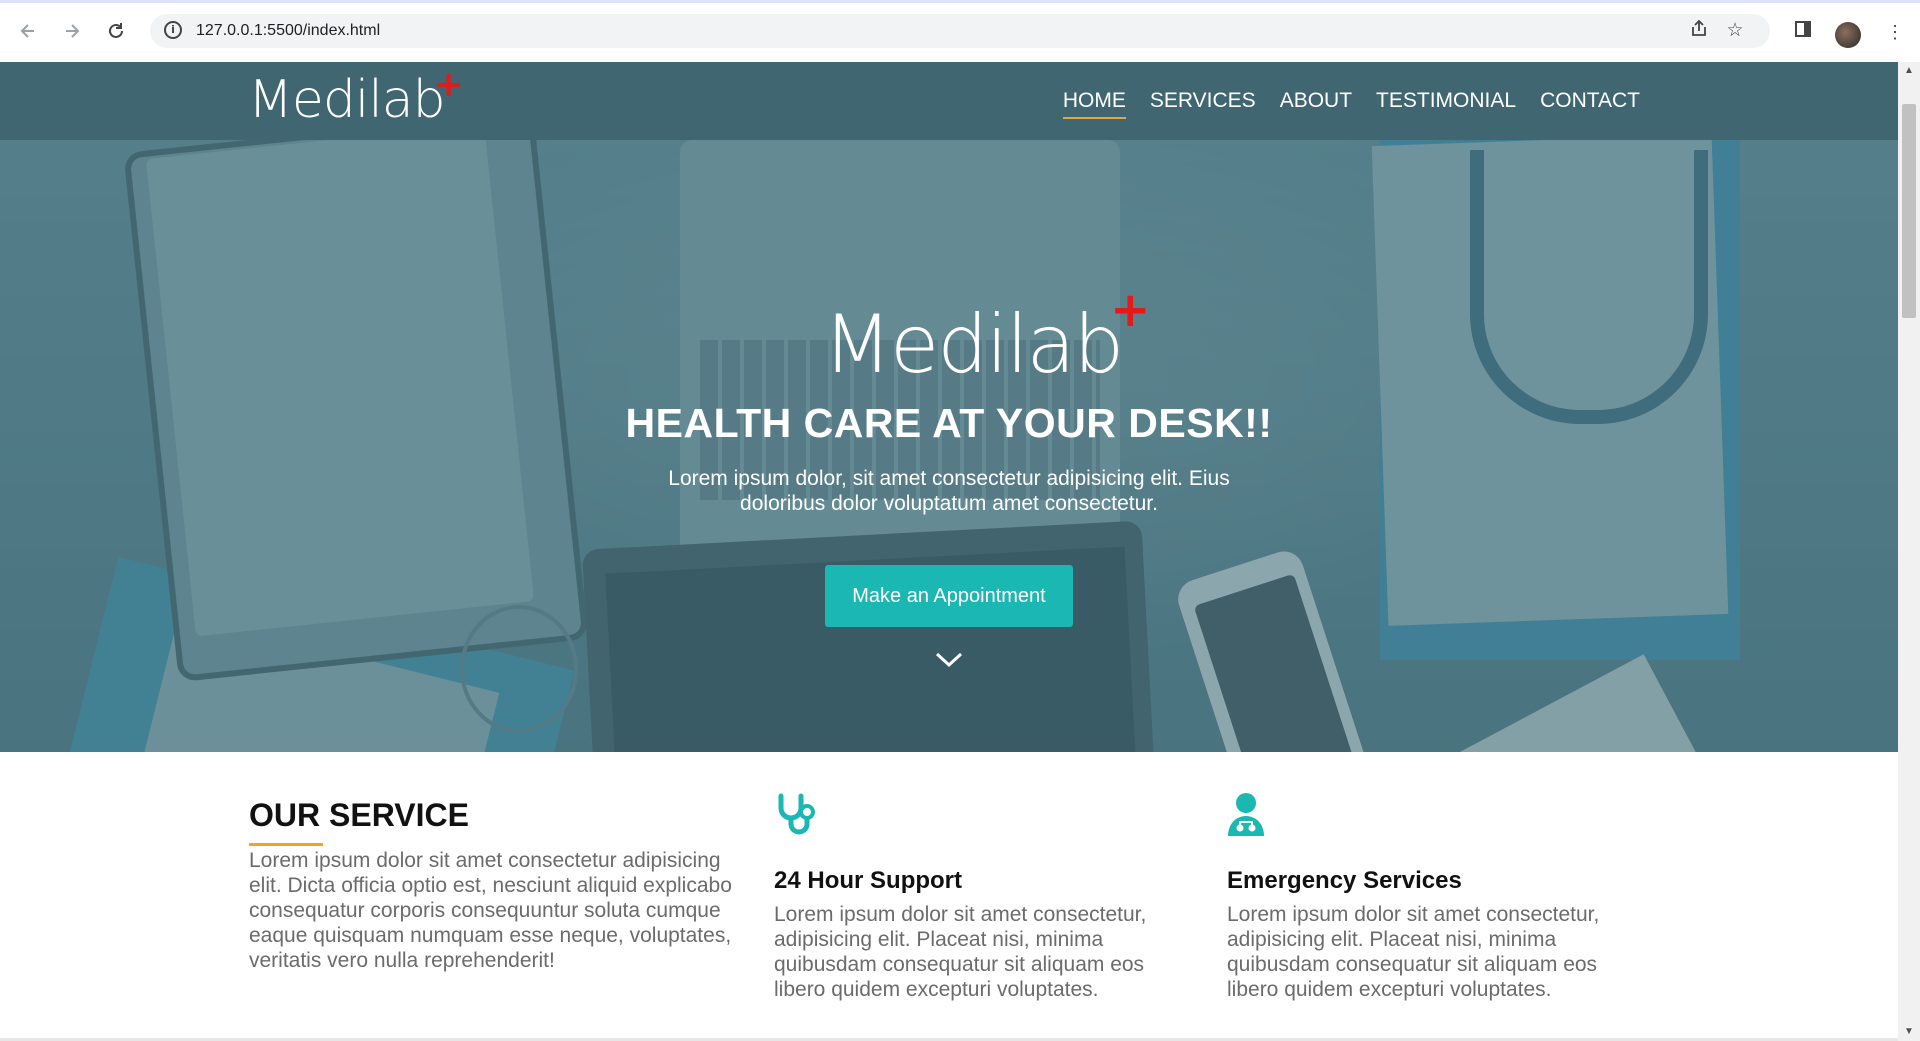 The image size is (1920, 1041). Describe the element at coordinates (1699, 31) in the screenshot. I see `share-icon` at that location.